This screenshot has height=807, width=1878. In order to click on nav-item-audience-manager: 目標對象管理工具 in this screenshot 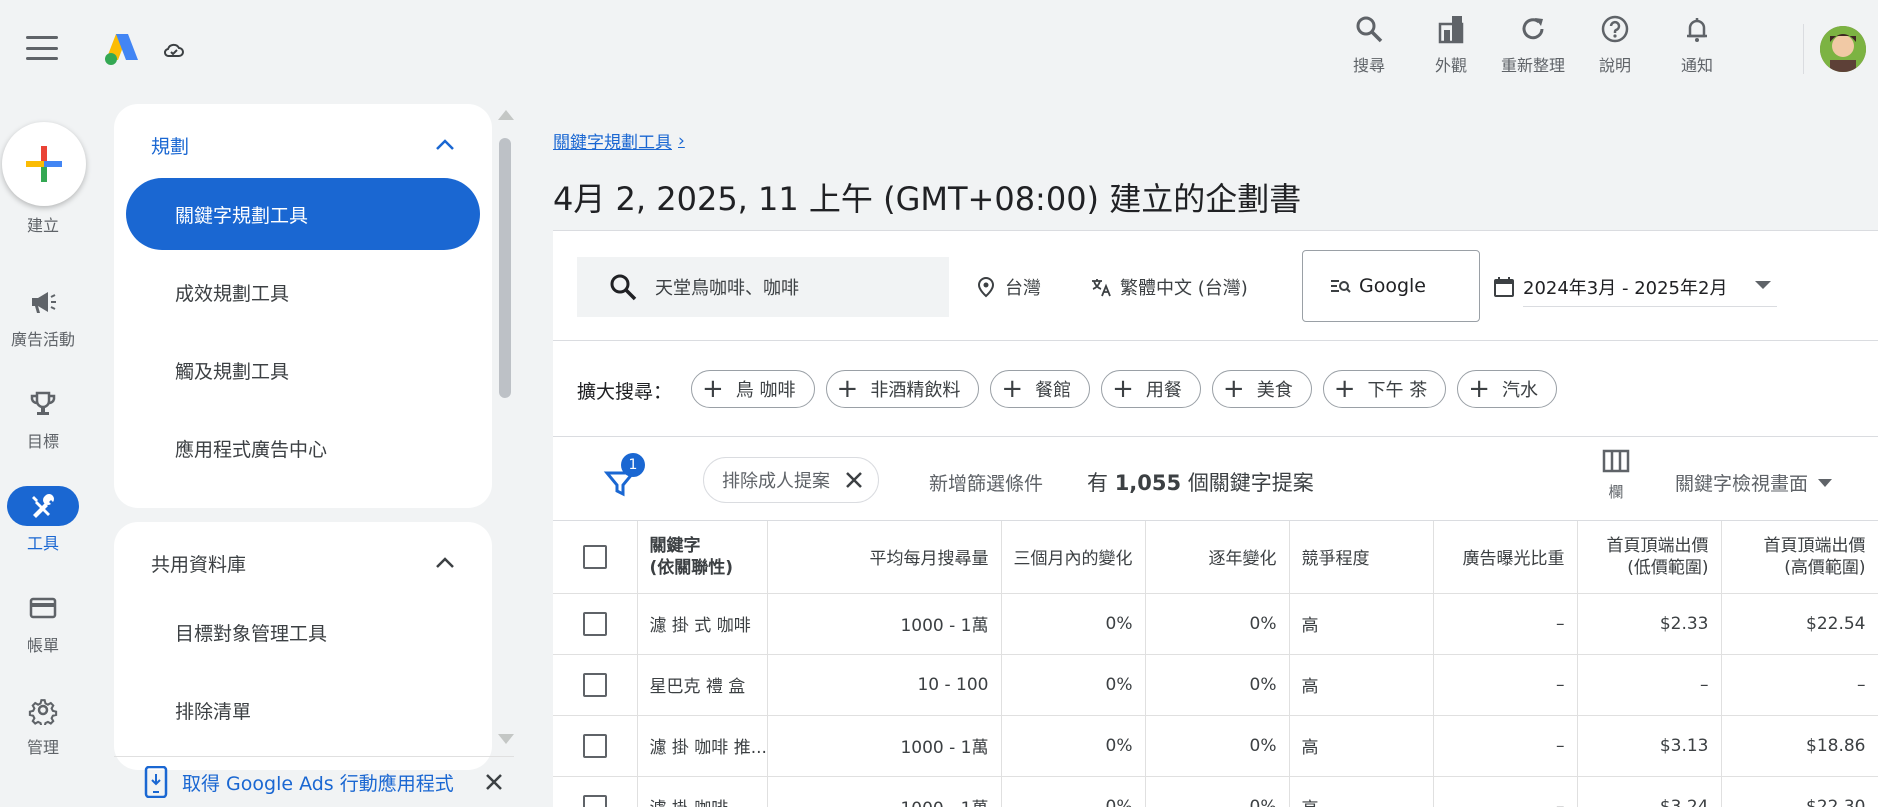, I will do `click(303, 632)`.